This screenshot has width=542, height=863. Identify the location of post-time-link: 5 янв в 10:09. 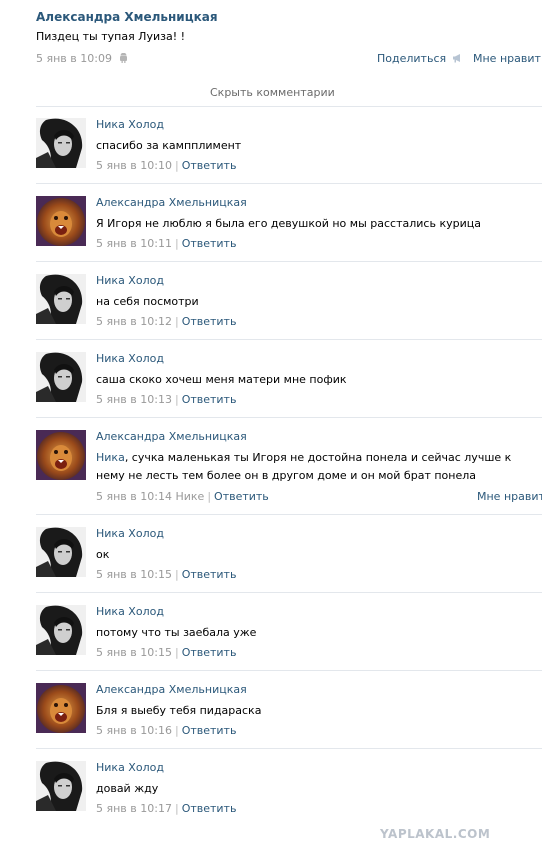
(74, 58).